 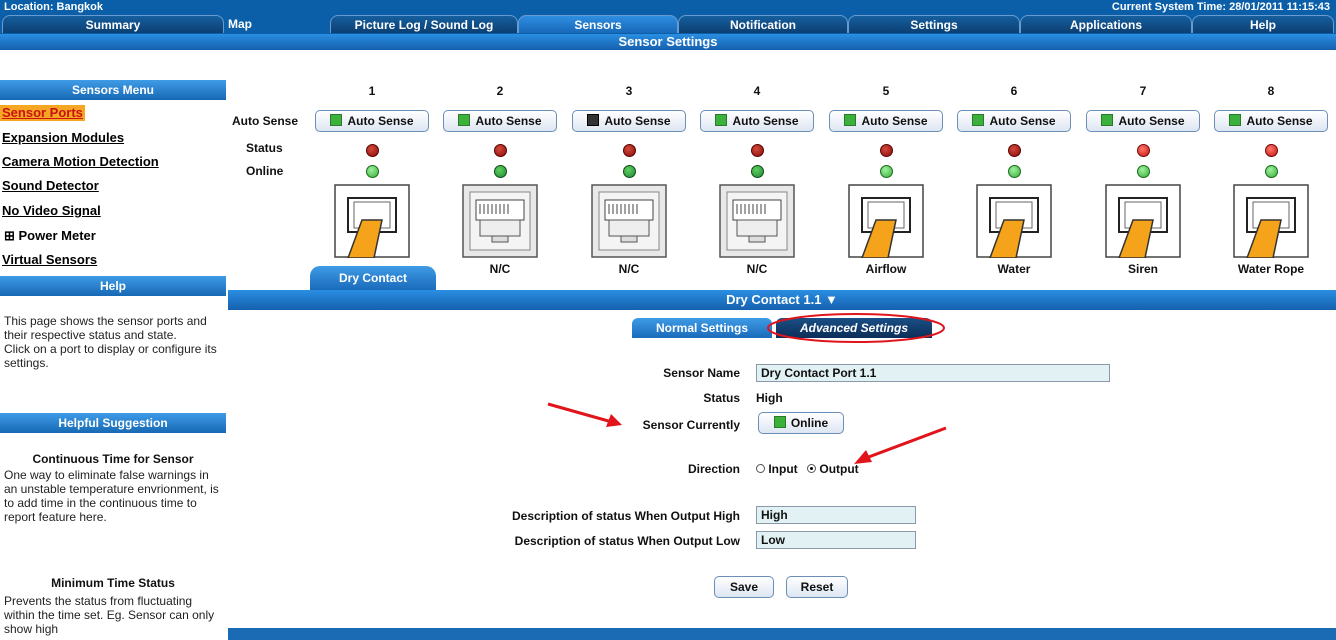 What do you see at coordinates (50, 236) in the screenshot?
I see `sidebar-item-power-meter: ⊞ Power Meter` at bounding box center [50, 236].